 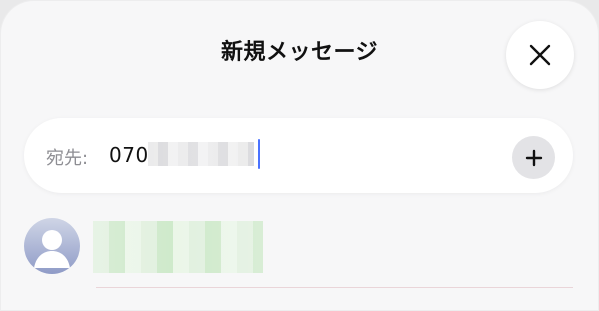 I want to click on close-icon, so click(x=540, y=55).